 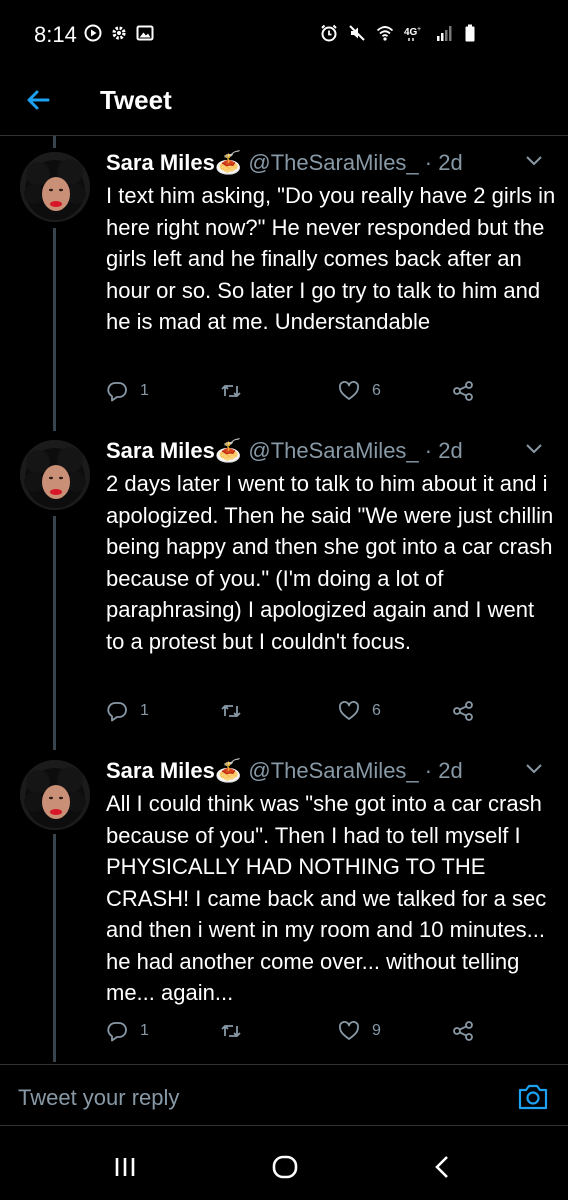 I want to click on page-title: Tweet, so click(x=136, y=100).